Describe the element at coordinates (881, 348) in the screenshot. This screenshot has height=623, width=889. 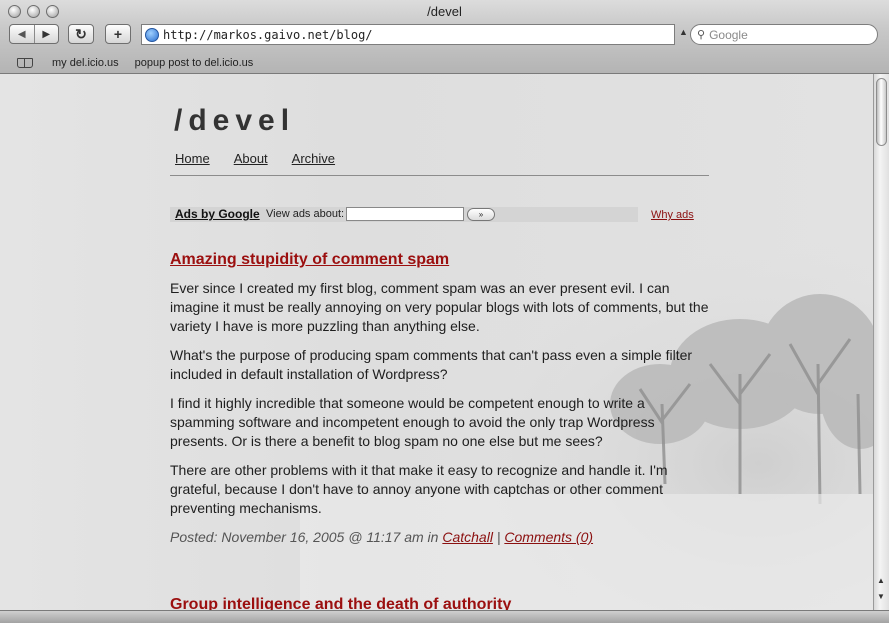
I see `vertical-scrollbar: ▲ ▼` at that location.